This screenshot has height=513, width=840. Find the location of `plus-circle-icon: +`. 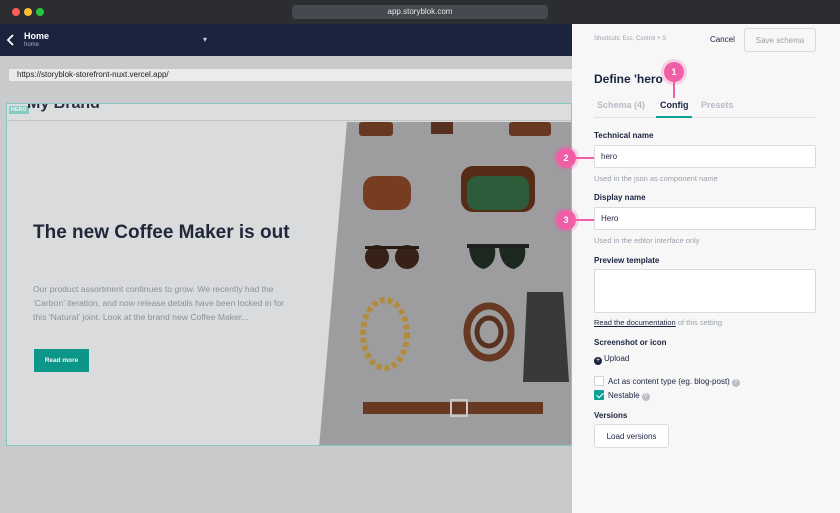

plus-circle-icon: + is located at coordinates (598, 361).